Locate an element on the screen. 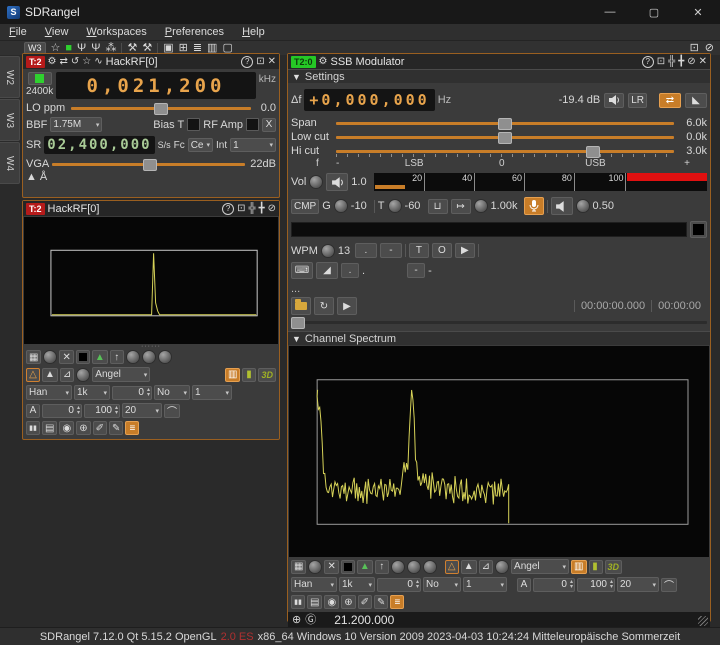 This screenshot has width=720, height=645. x-button: X is located at coordinates (269, 124).